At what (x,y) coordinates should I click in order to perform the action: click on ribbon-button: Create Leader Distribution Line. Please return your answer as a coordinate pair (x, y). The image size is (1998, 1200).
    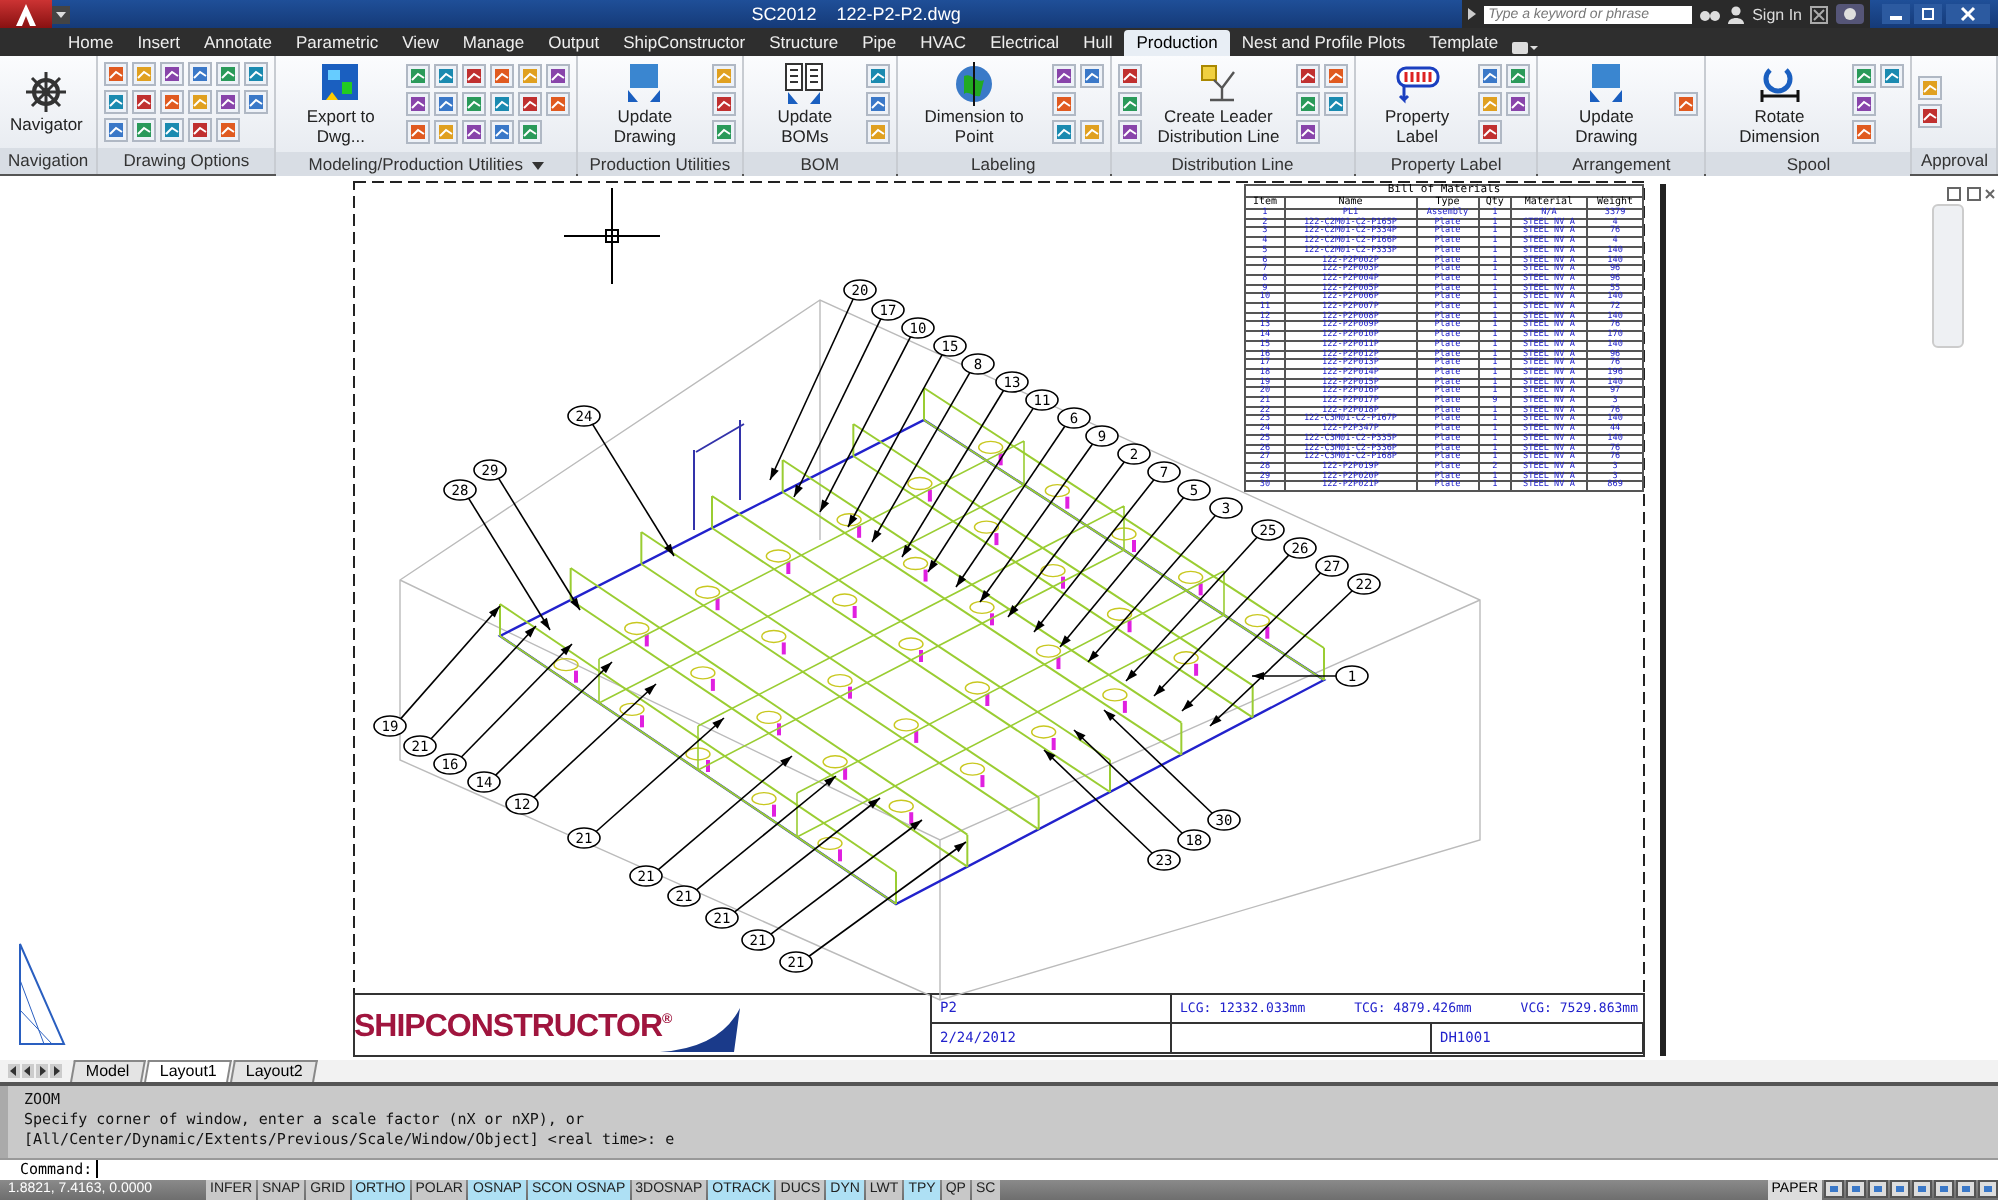
    Looking at the image, I should click on (1218, 104).